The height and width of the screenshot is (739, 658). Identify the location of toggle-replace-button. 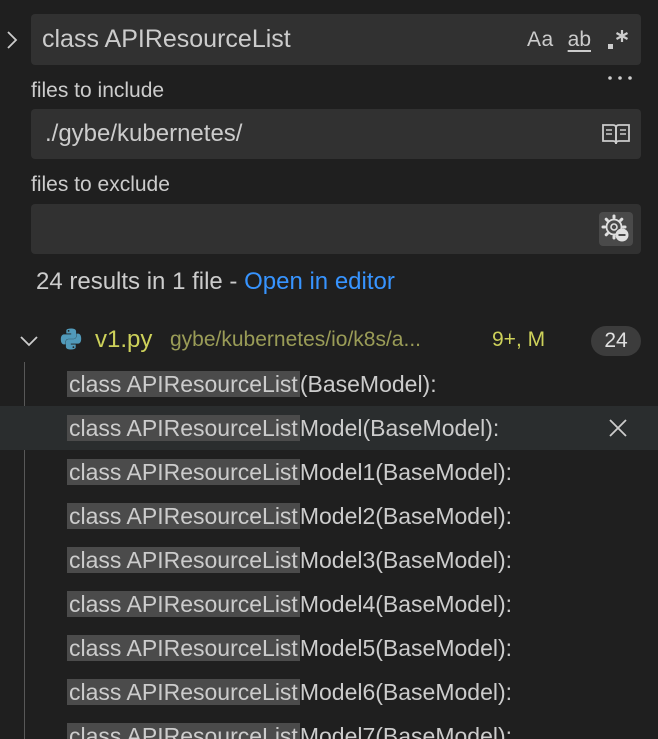
(12, 40).